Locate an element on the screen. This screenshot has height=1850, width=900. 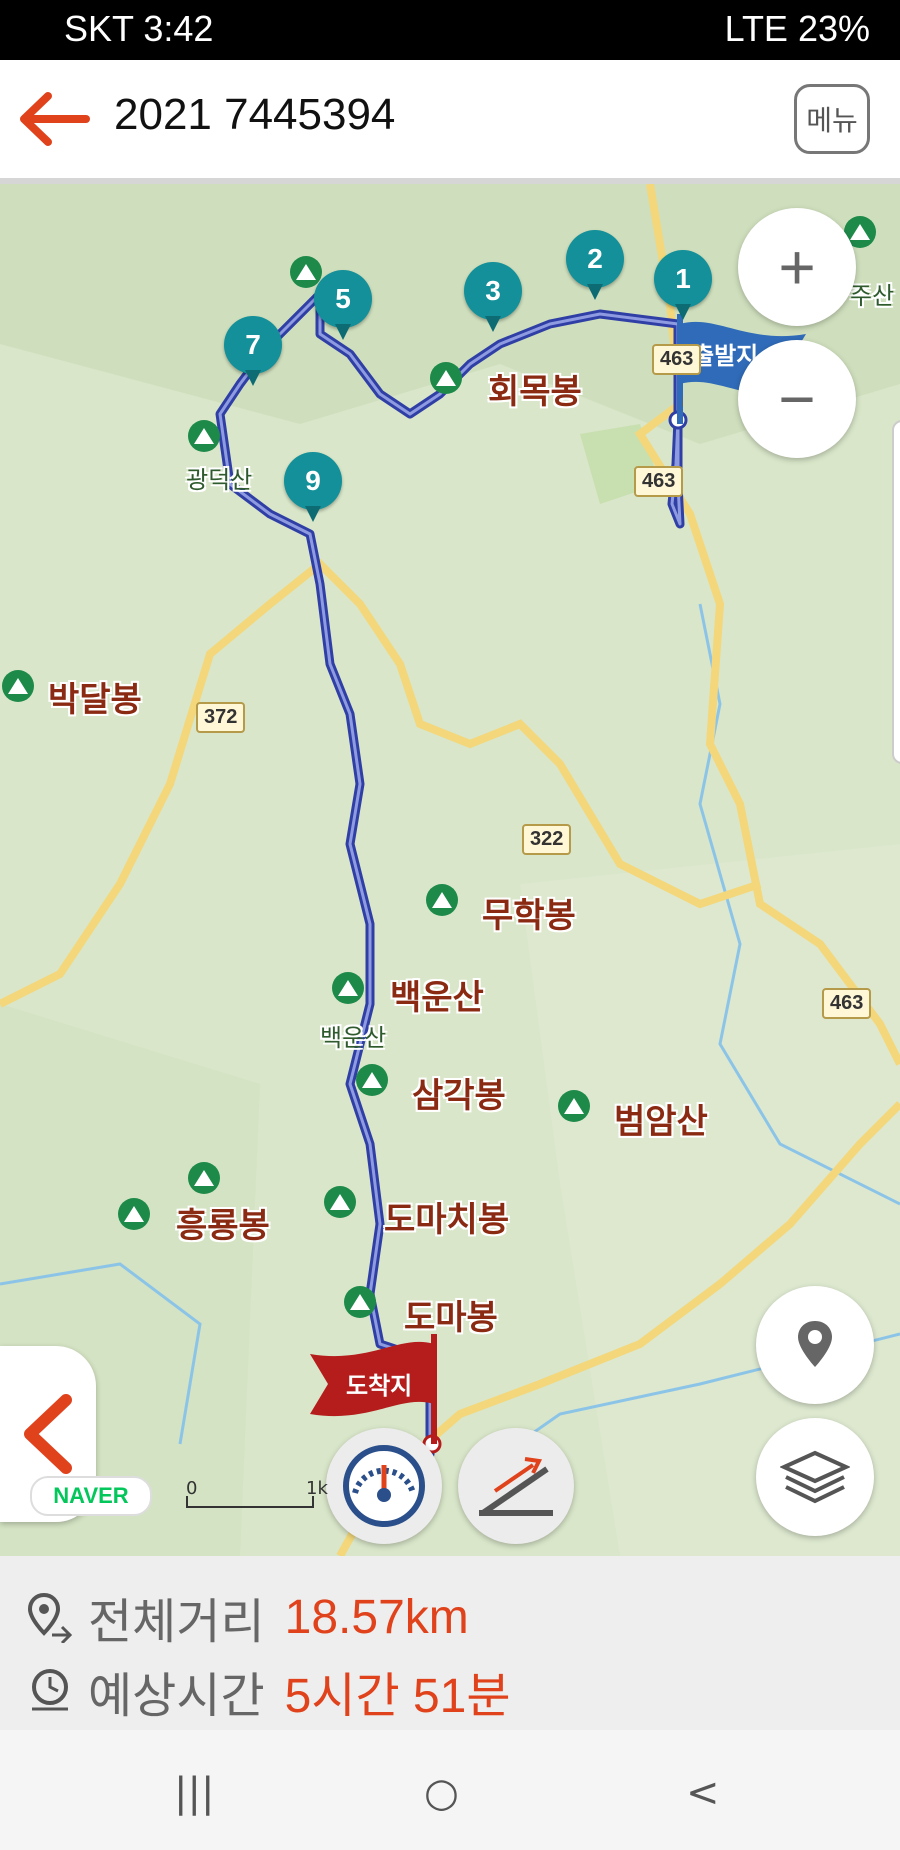
home-button: ○ is located at coordinates (441, 1793).